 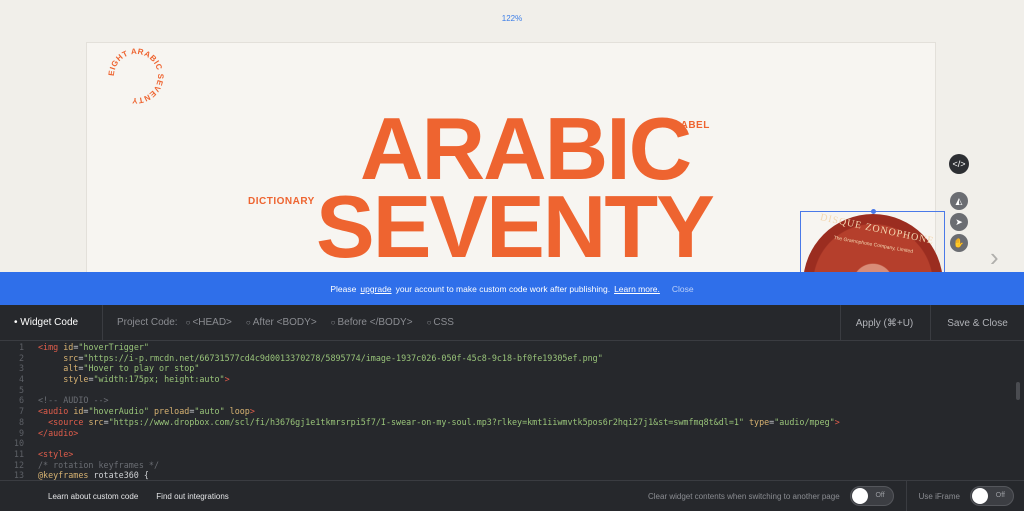 I want to click on learn-more-link: Learn more., so click(x=637, y=289).